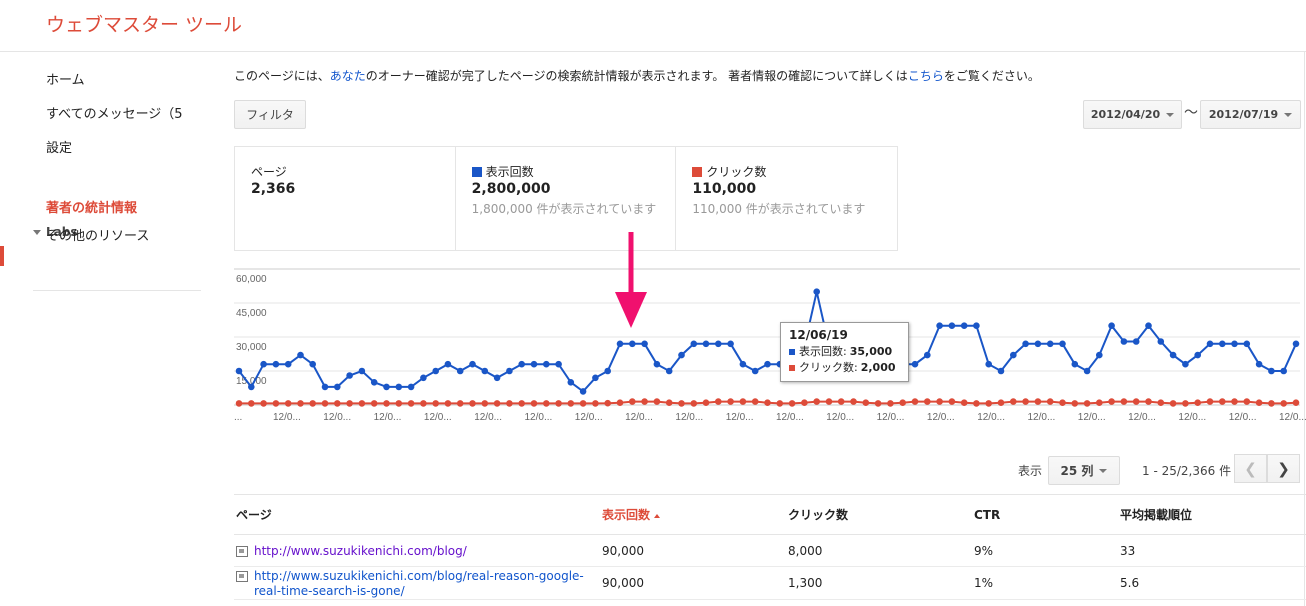  Describe the element at coordinates (879, 514) in the screenshot. I see `col-header-clicks: クリック数` at that location.